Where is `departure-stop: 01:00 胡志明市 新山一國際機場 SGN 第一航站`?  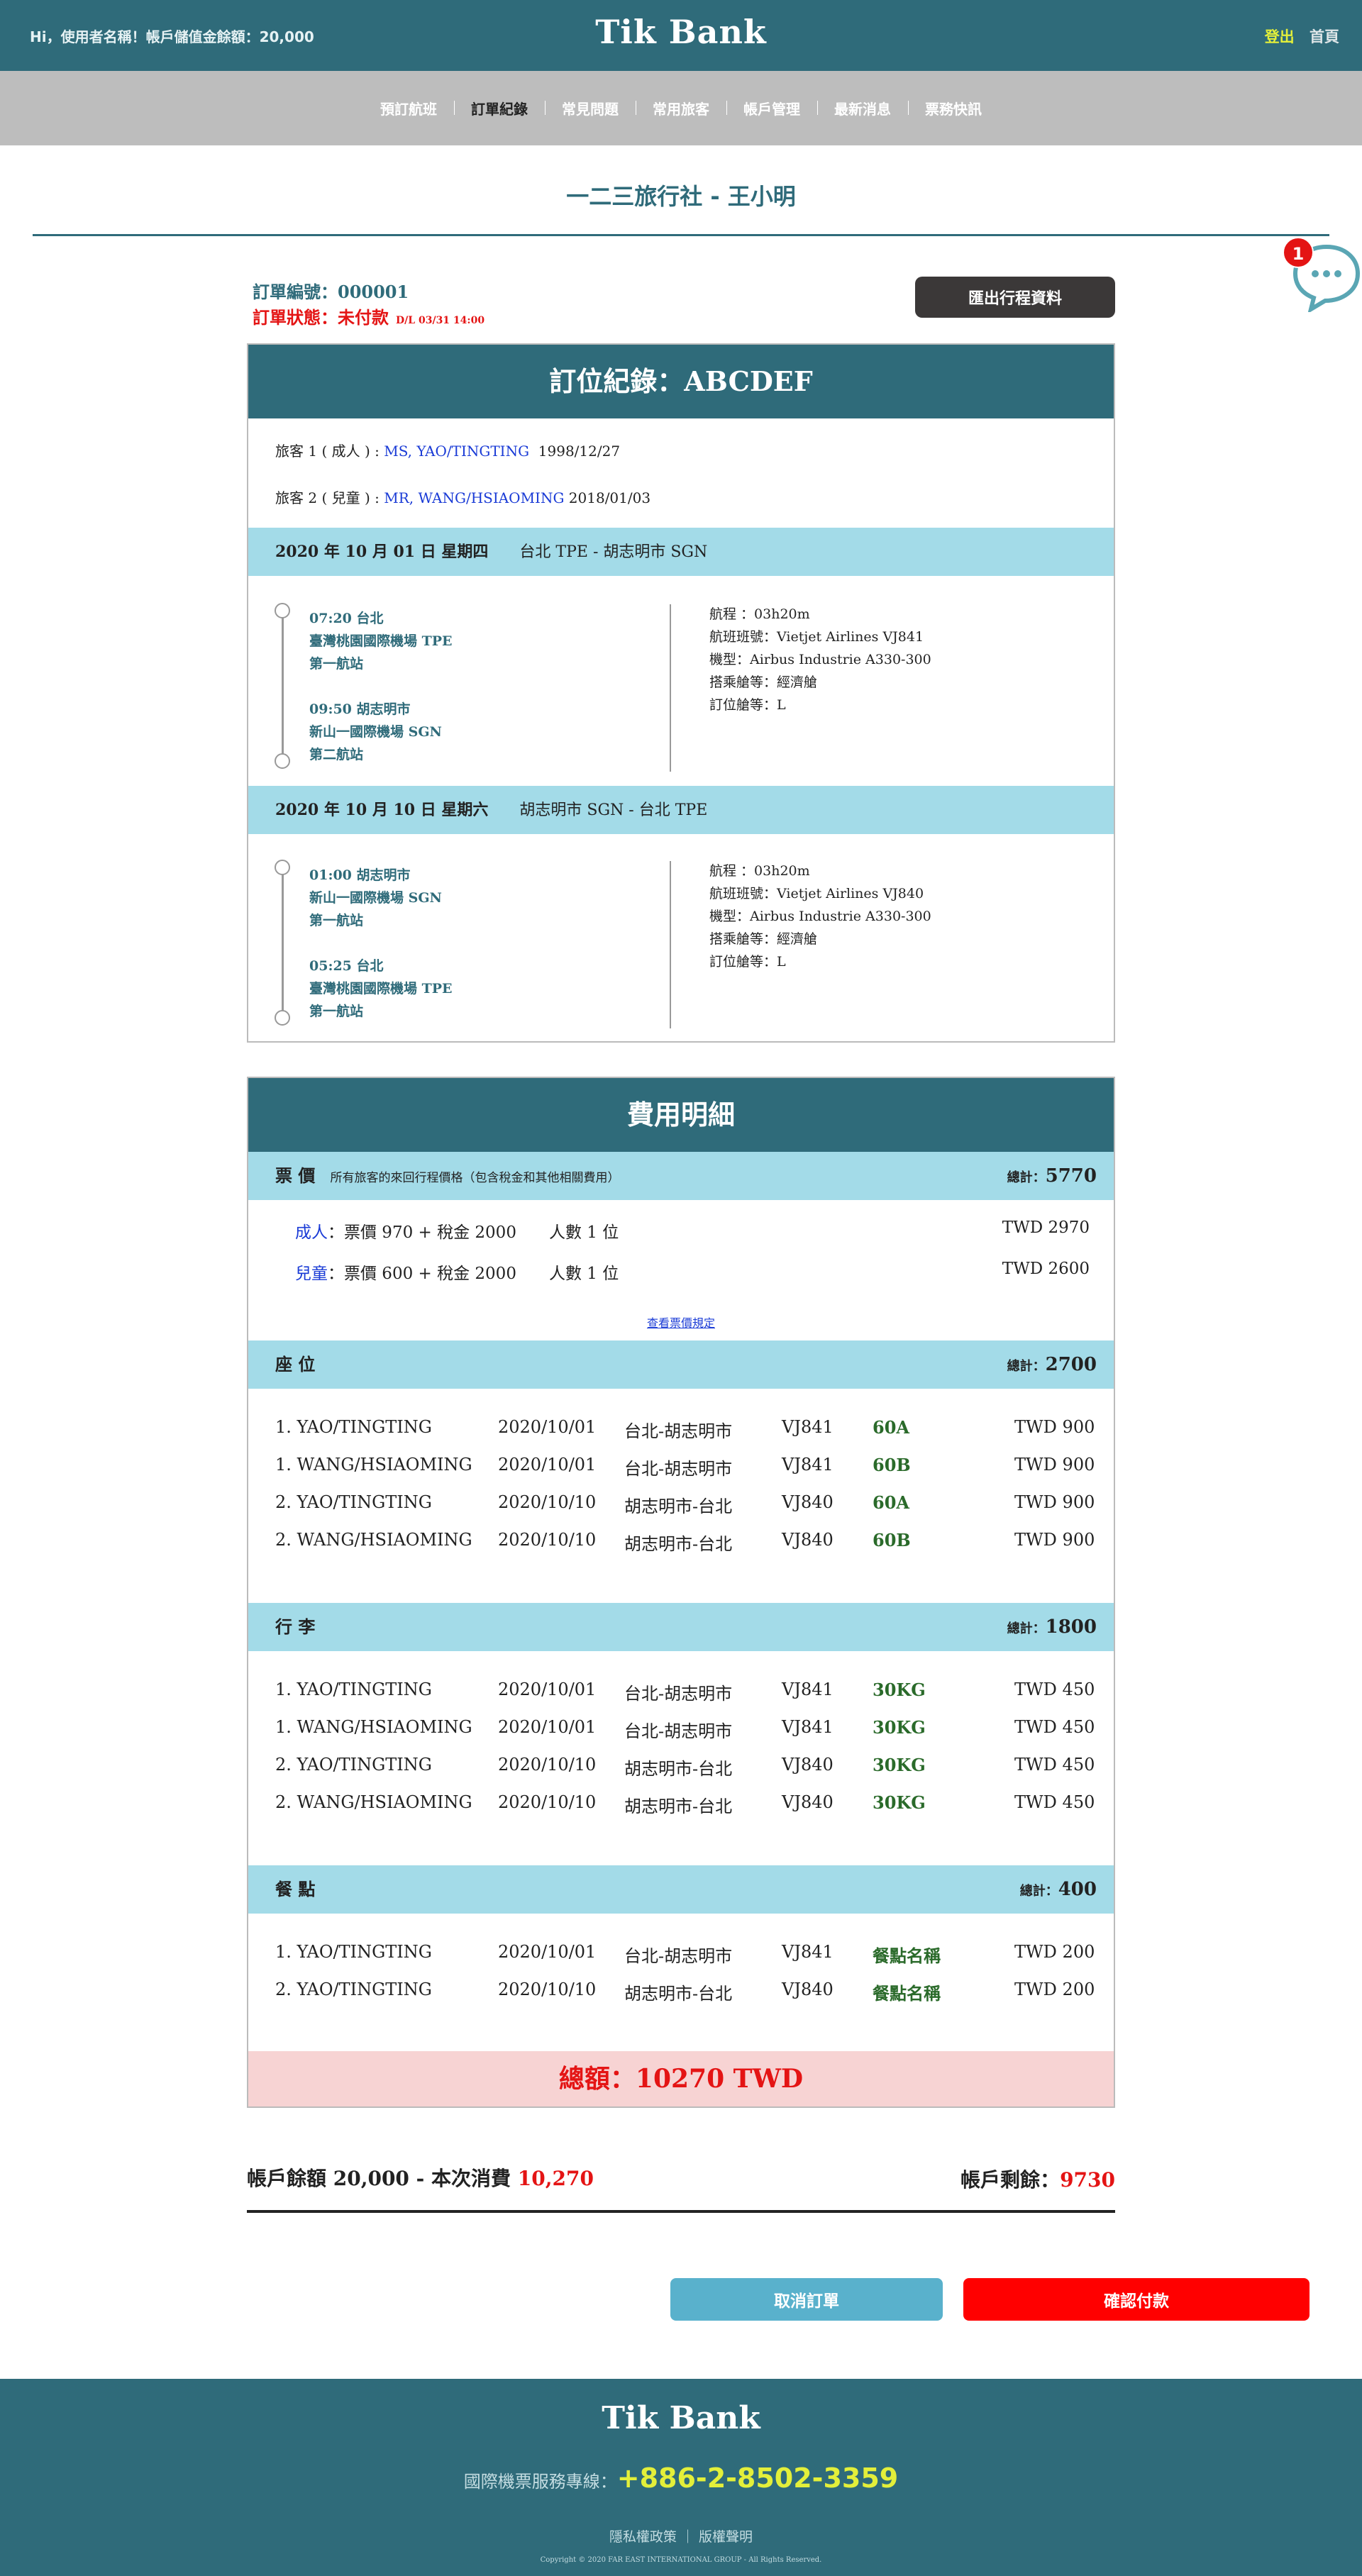
departure-stop: 01:00 胡志明市 新山一國際機場 SGN 第一航站 is located at coordinates (375, 898).